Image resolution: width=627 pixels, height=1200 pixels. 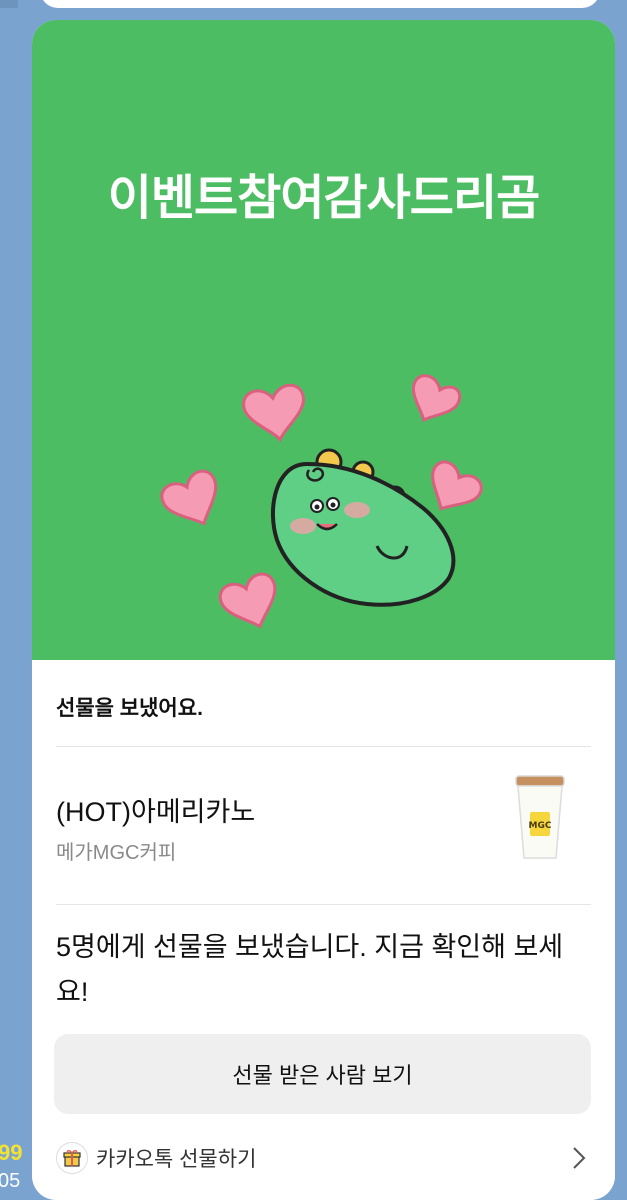 What do you see at coordinates (540, 826) in the screenshot?
I see `svg-text: MGC` at bounding box center [540, 826].